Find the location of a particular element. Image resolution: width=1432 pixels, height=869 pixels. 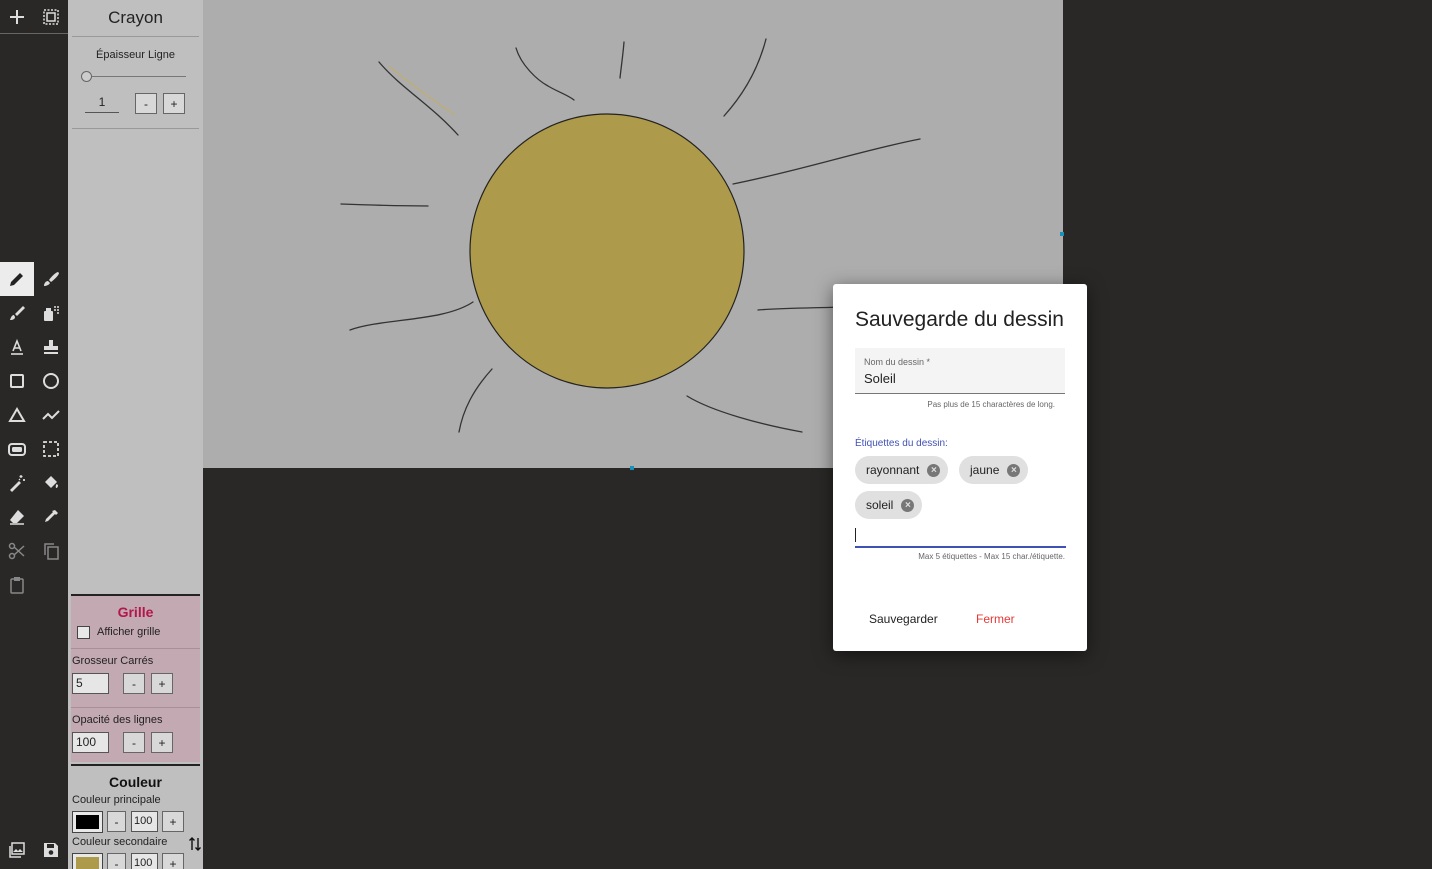

dialog-title: Sauvegarde du dessin is located at coordinates (959, 319).